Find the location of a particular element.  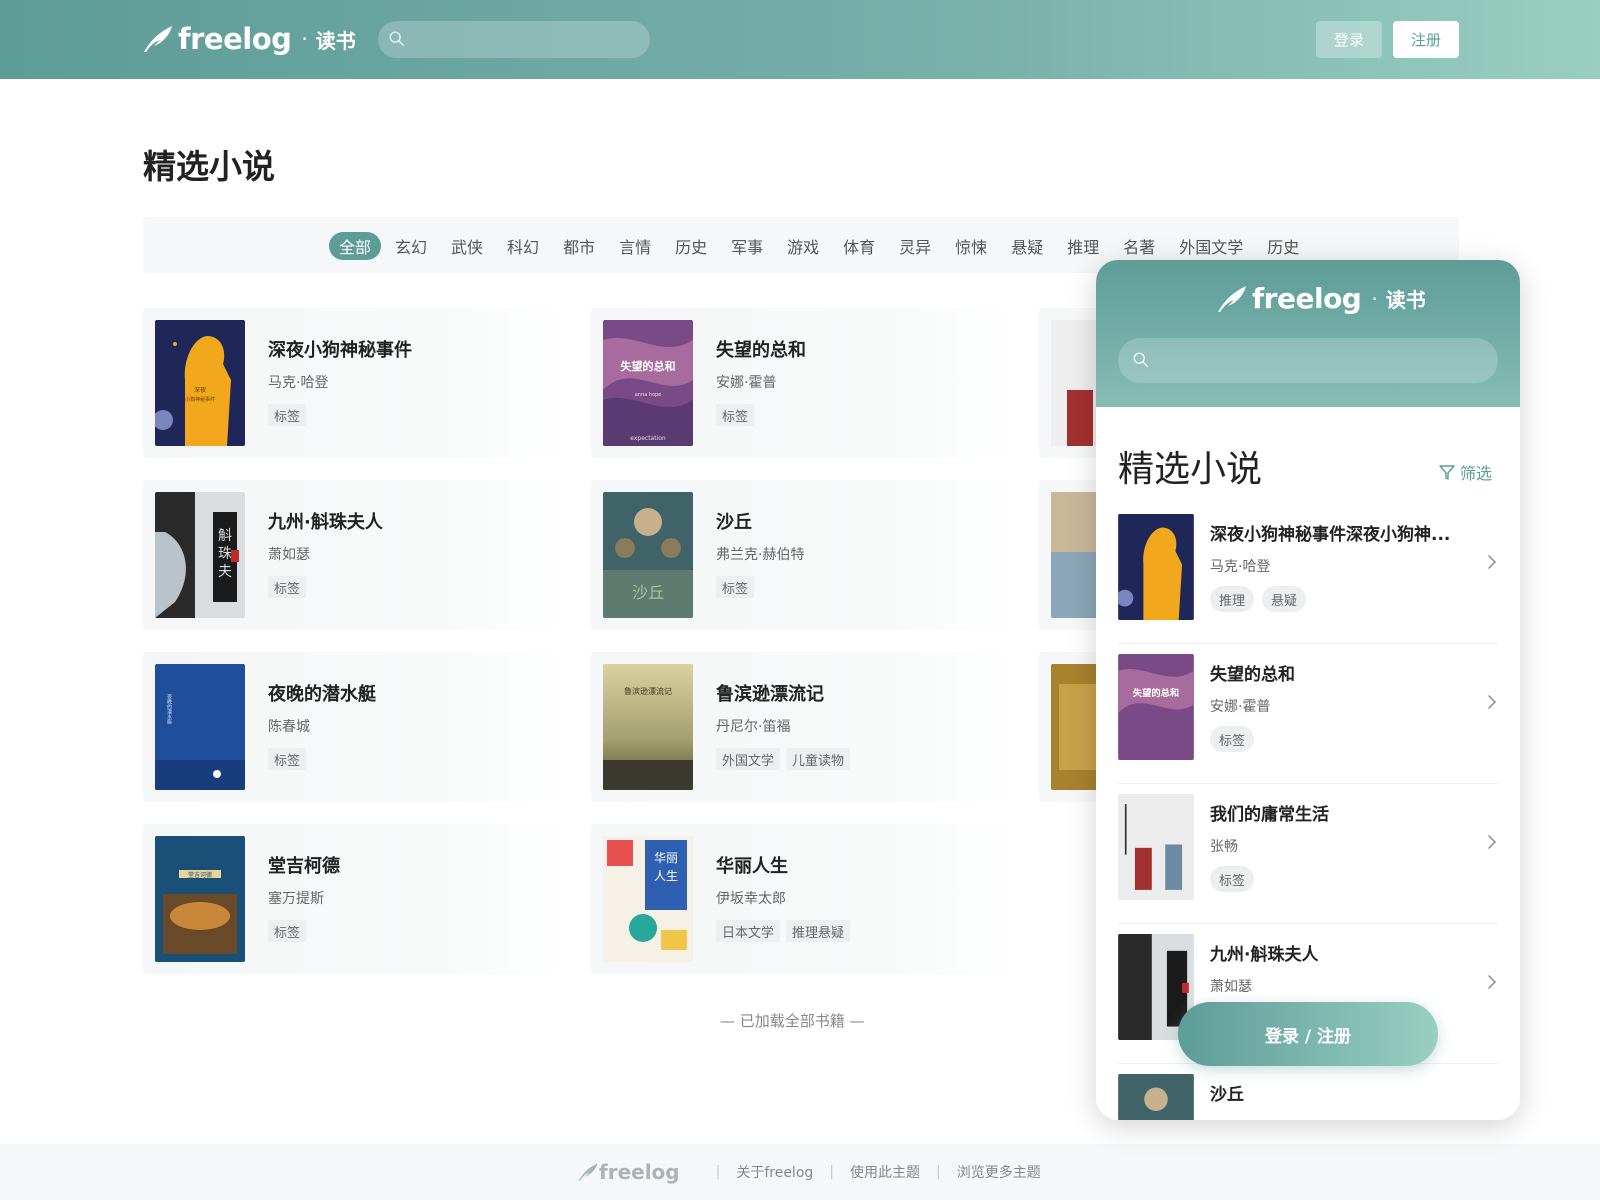

book-tag: 推理悬疑 is located at coordinates (818, 931).